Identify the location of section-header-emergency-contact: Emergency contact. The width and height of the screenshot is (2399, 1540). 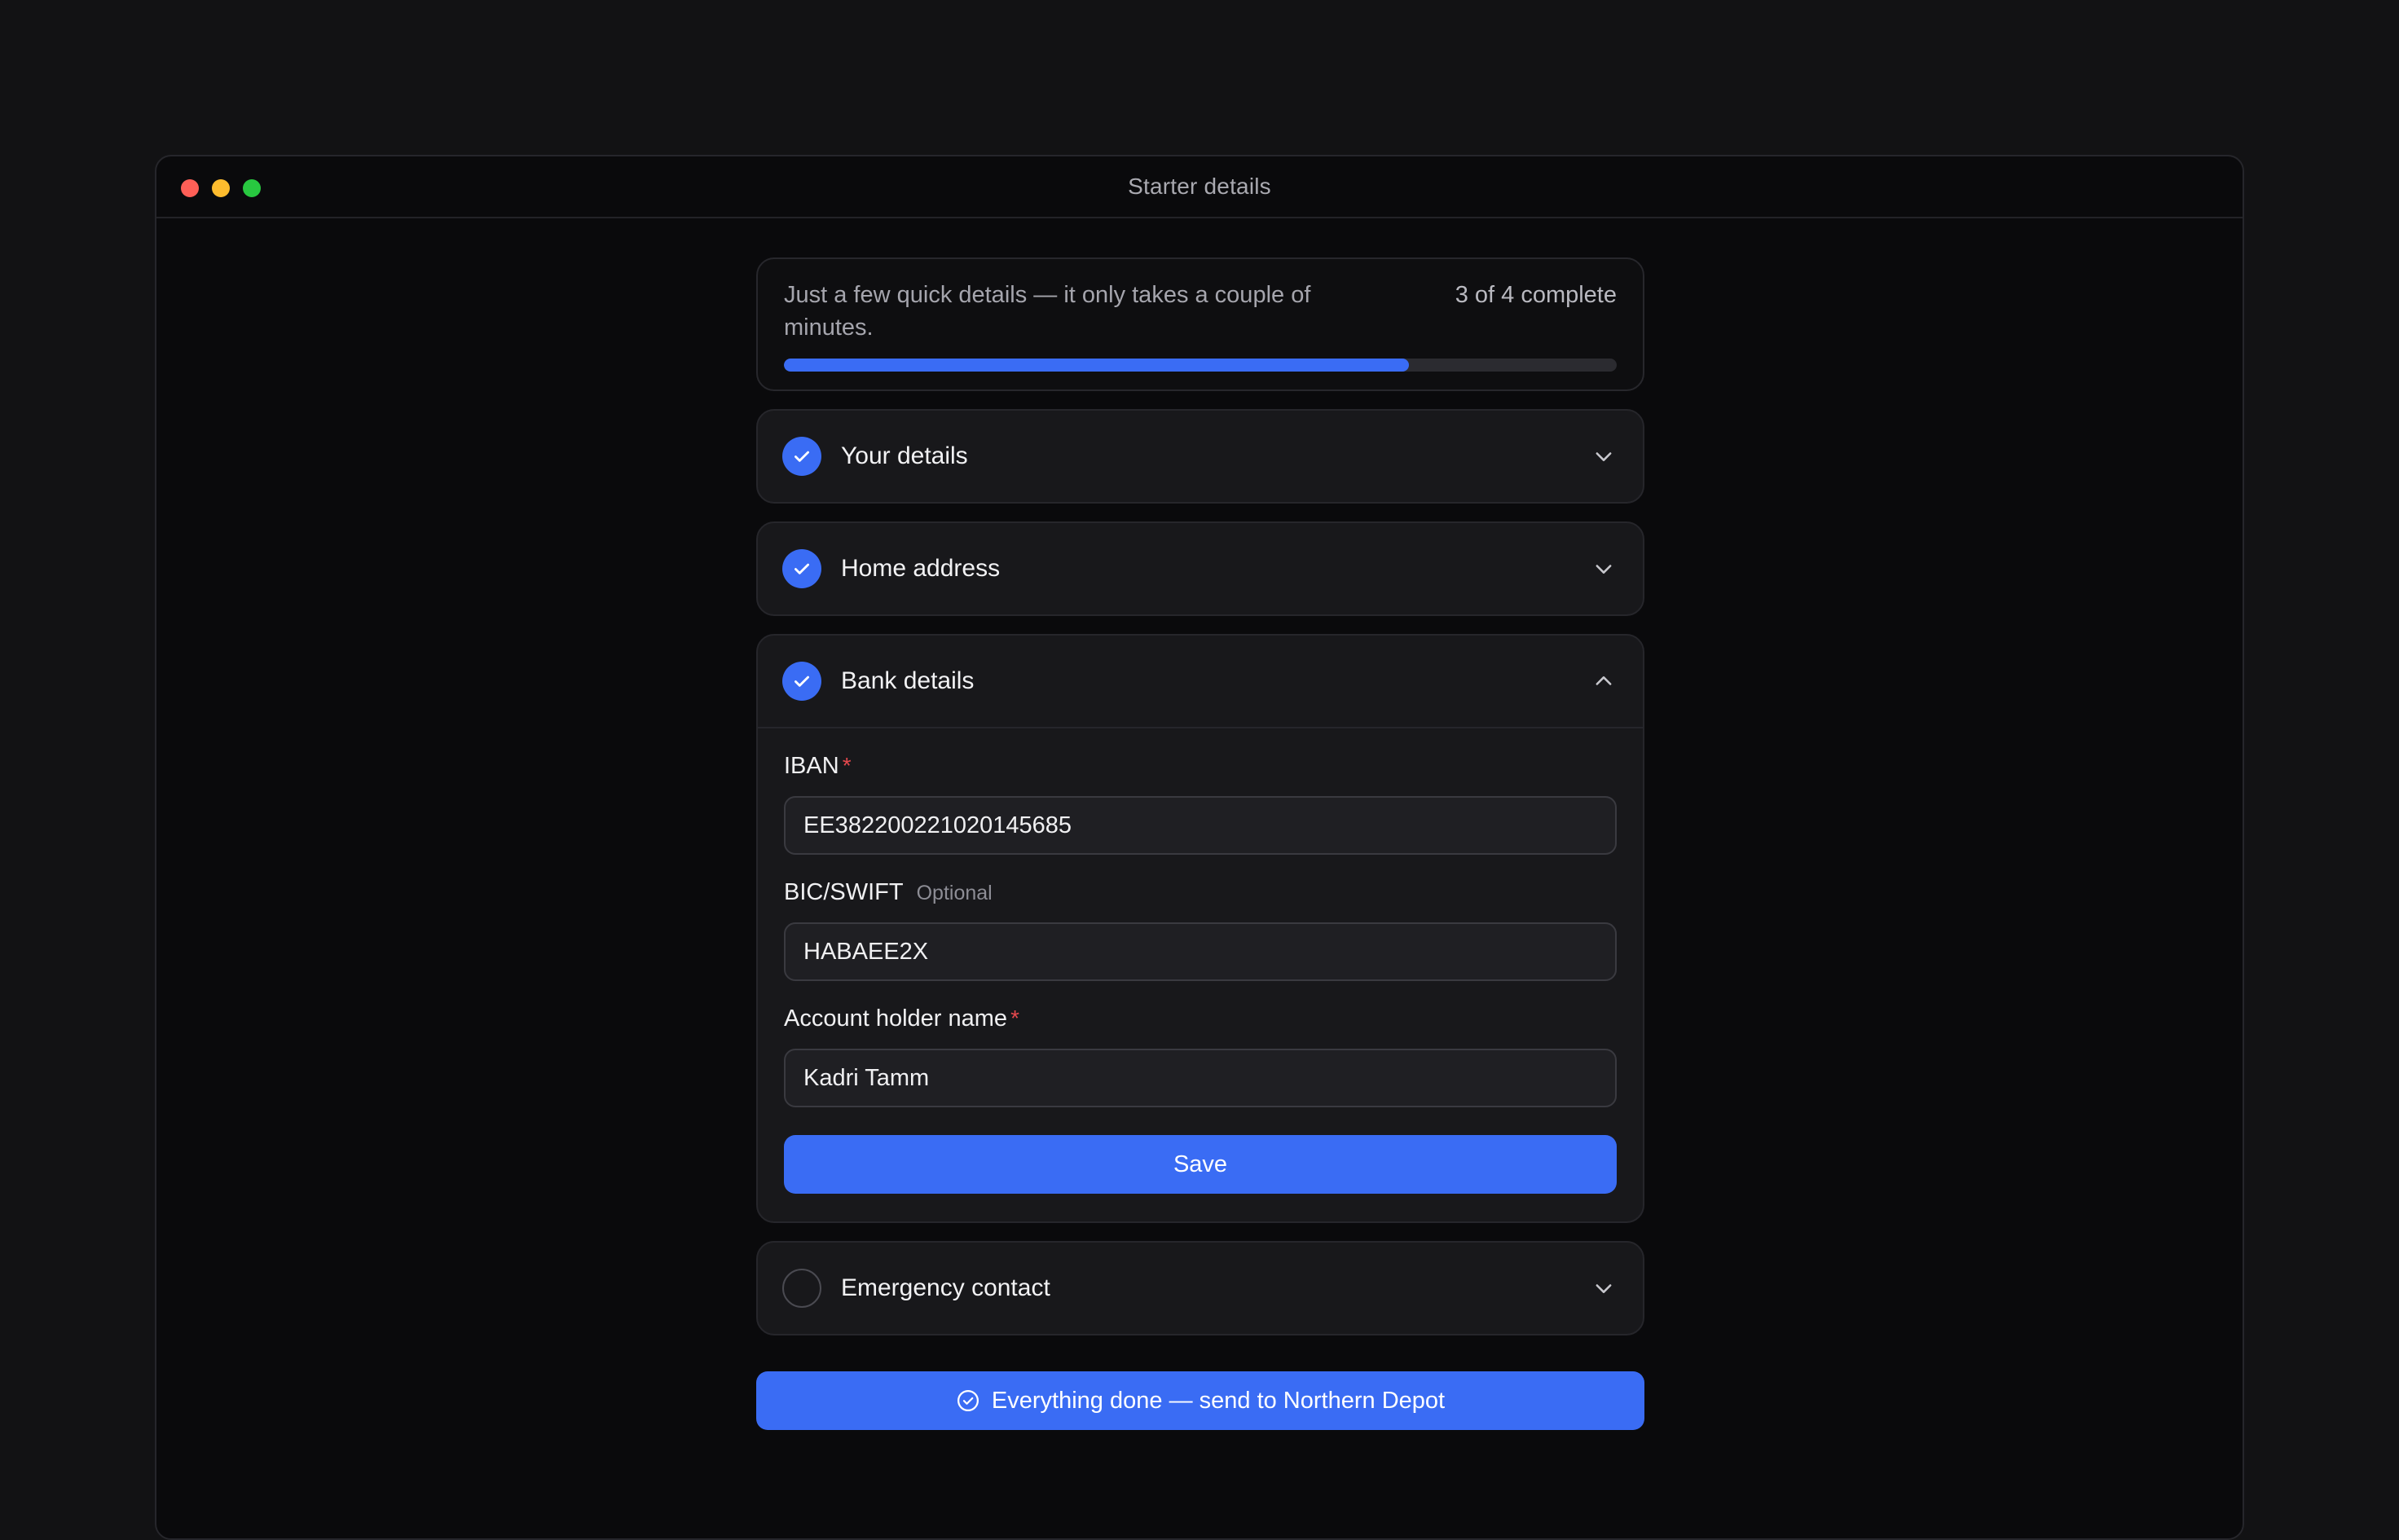
(1200, 1288).